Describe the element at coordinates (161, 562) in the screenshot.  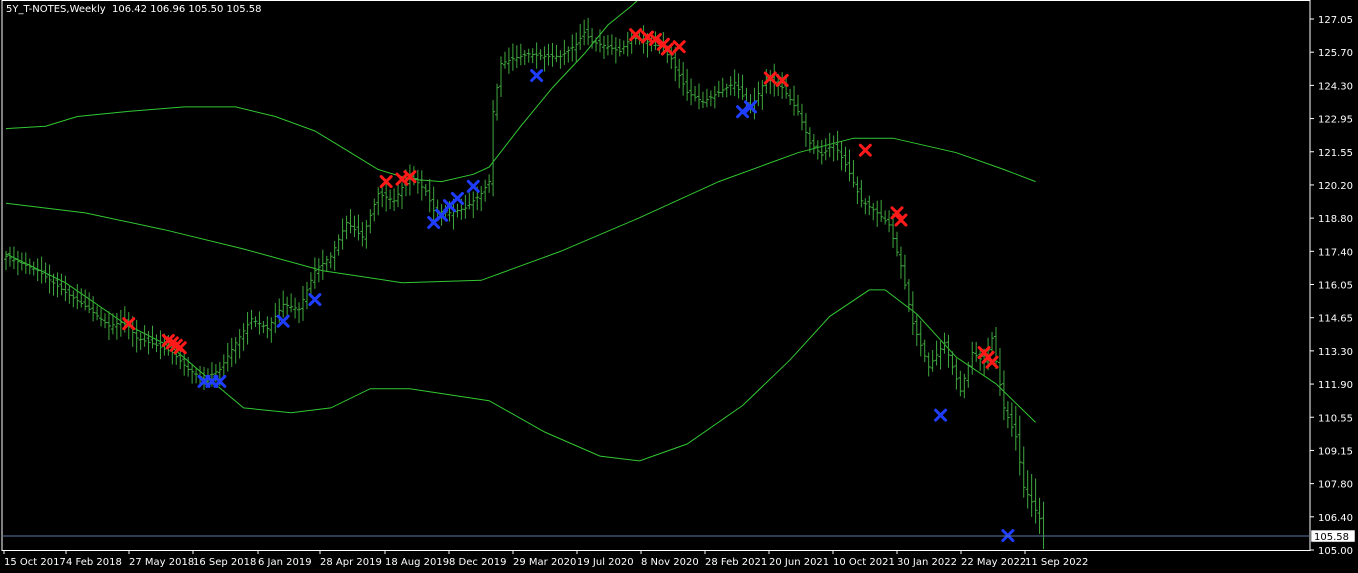
I see `x-tick-label: 27 May 2018` at that location.